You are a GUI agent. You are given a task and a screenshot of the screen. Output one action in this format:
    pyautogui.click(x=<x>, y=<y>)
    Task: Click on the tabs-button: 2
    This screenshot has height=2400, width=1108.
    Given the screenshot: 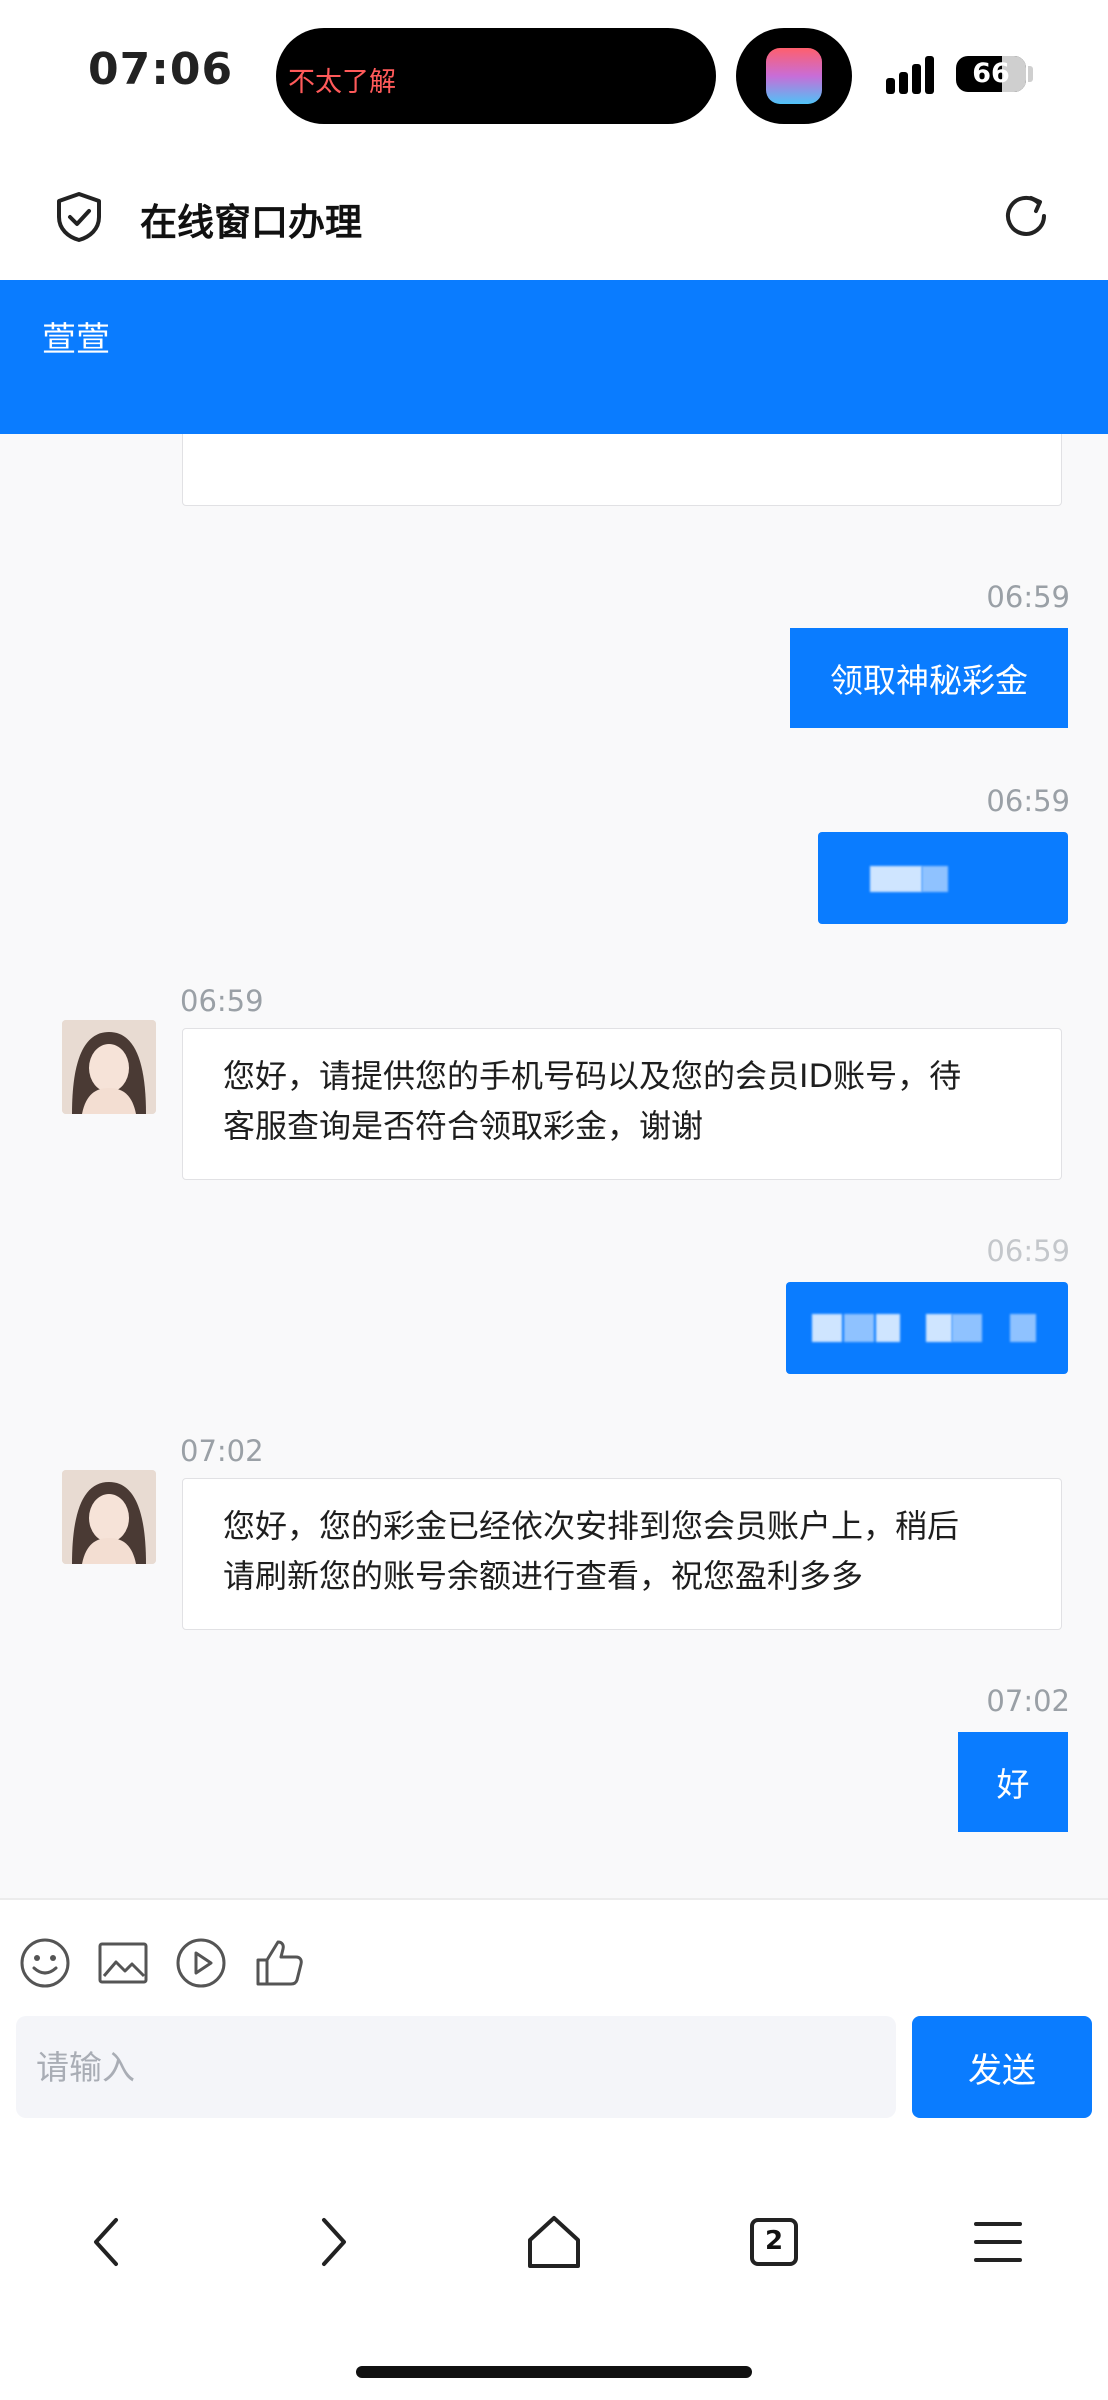 What is the action you would take?
    pyautogui.click(x=774, y=2242)
    